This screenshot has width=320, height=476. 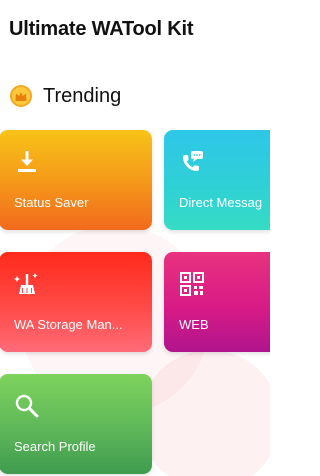 I want to click on trending-header: Trending, so click(x=65, y=96).